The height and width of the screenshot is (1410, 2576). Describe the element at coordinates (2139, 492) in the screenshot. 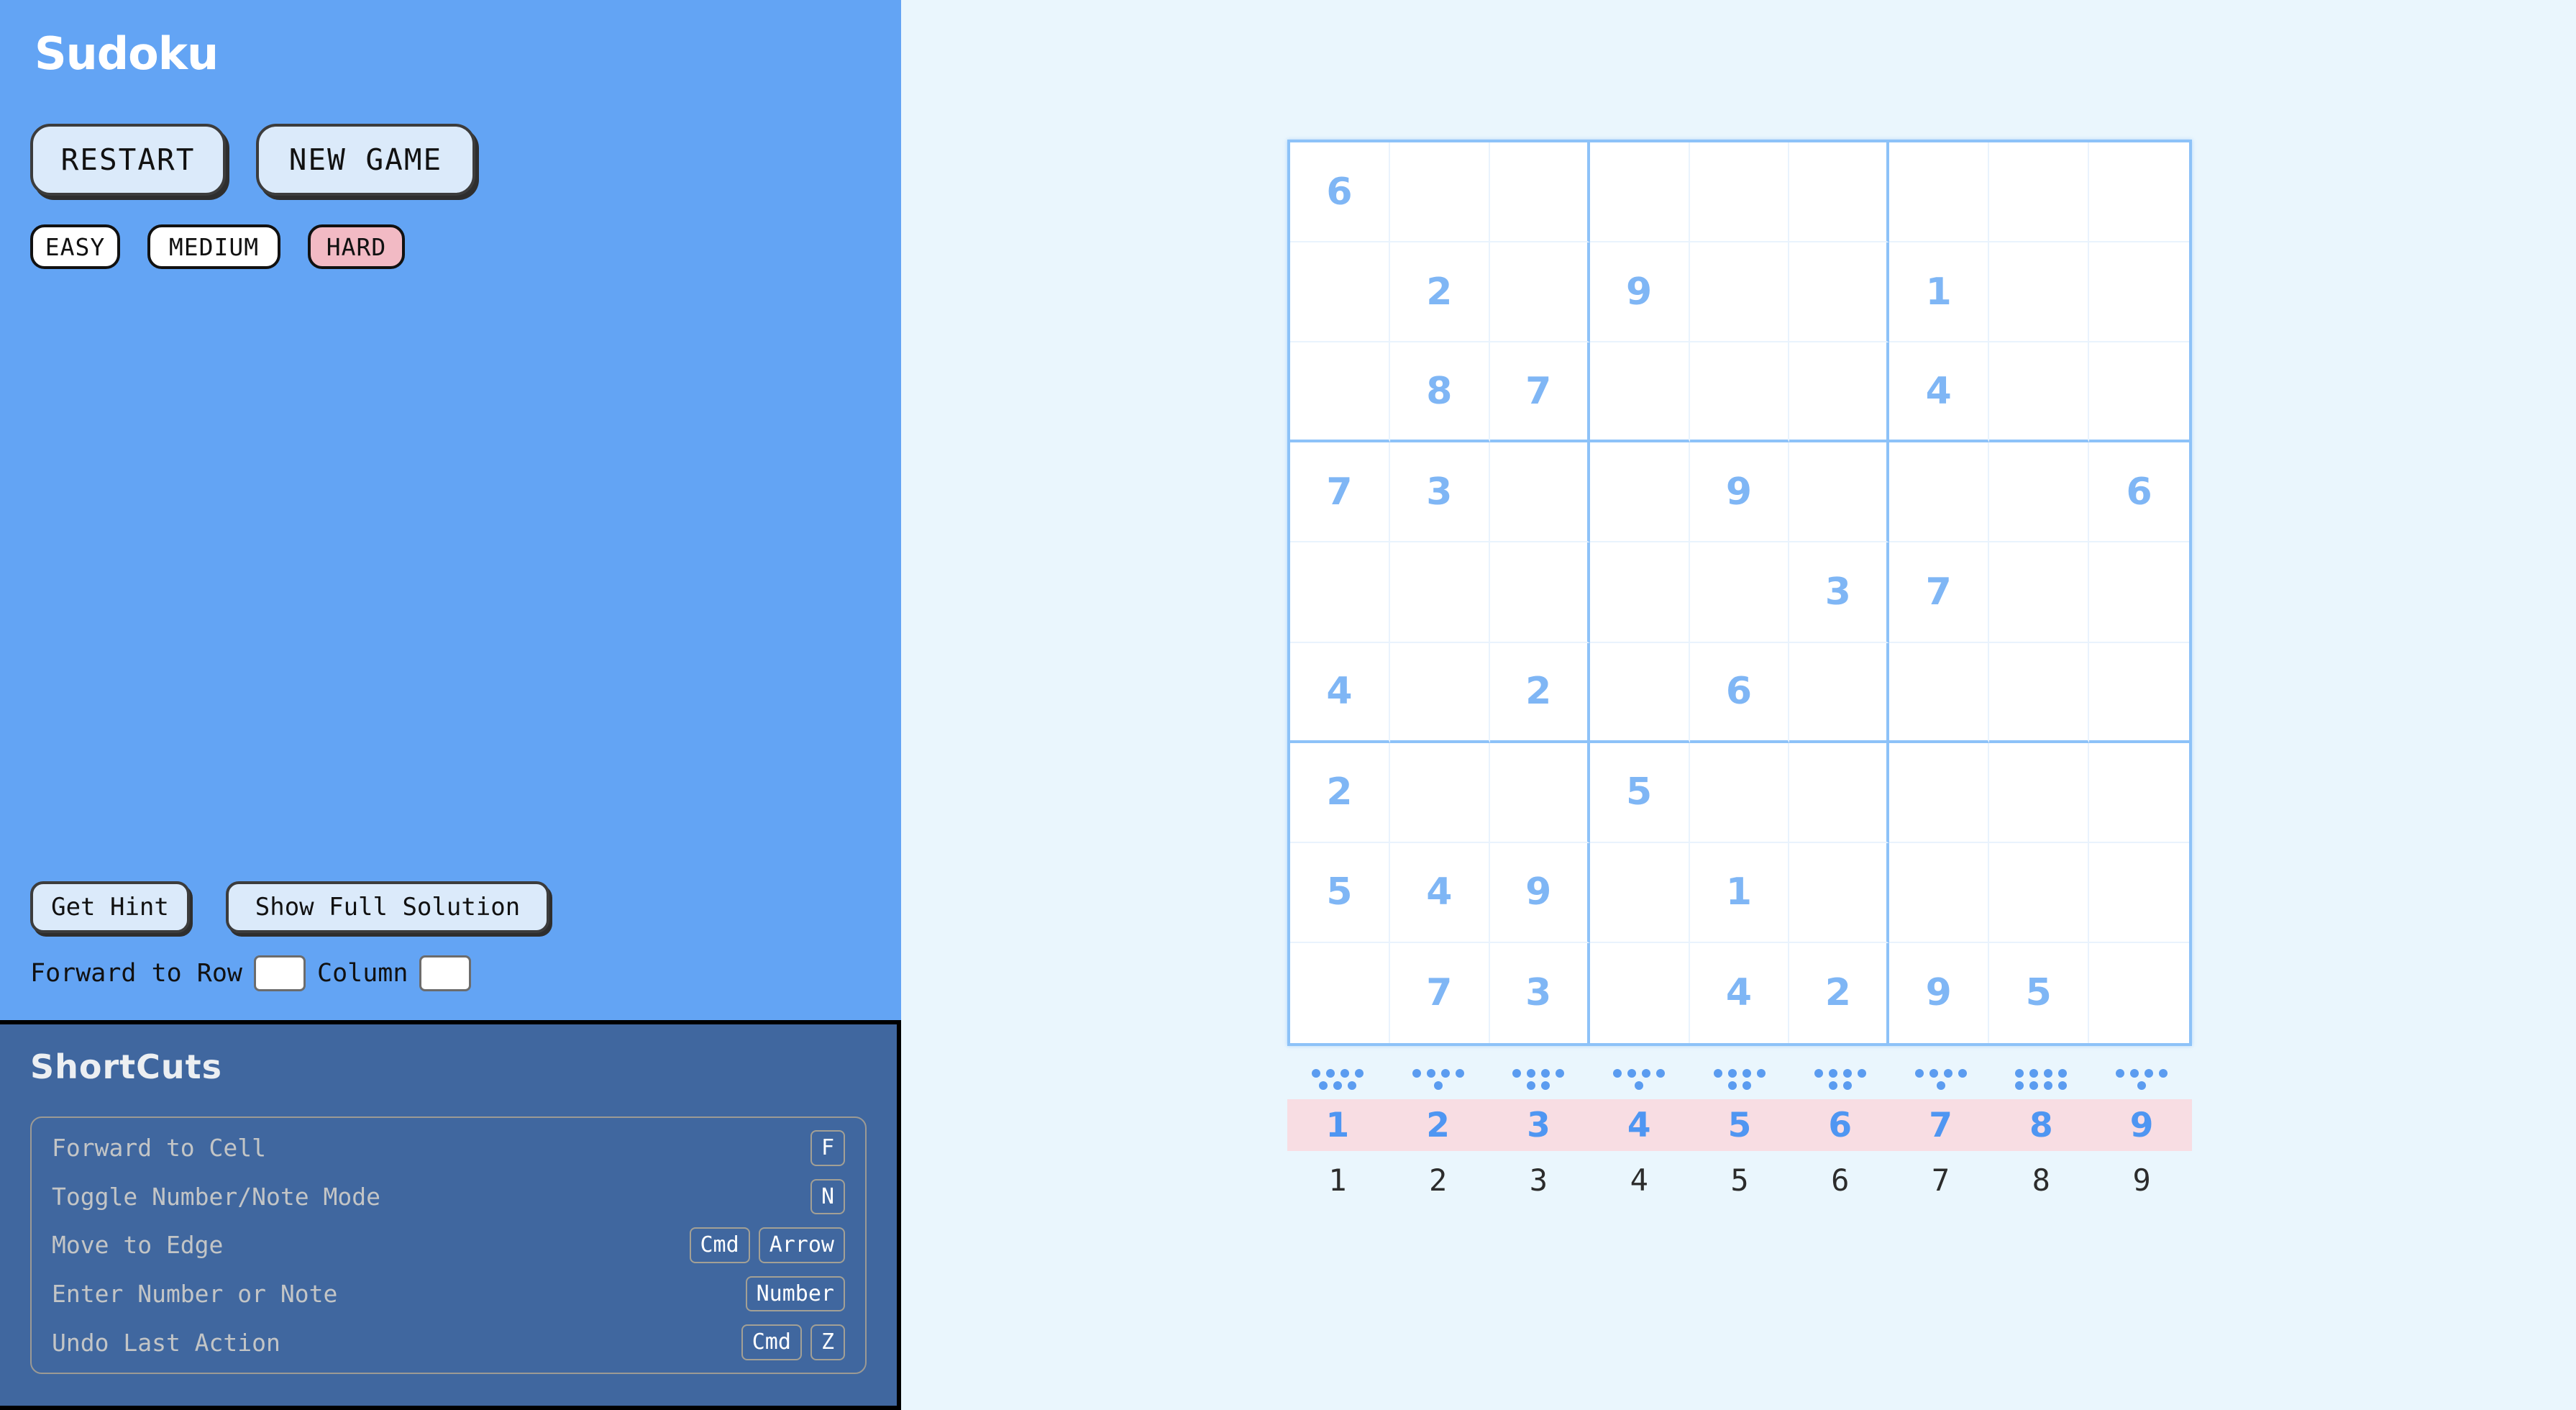

I see `sudoku-cell-r4c9: 6` at that location.